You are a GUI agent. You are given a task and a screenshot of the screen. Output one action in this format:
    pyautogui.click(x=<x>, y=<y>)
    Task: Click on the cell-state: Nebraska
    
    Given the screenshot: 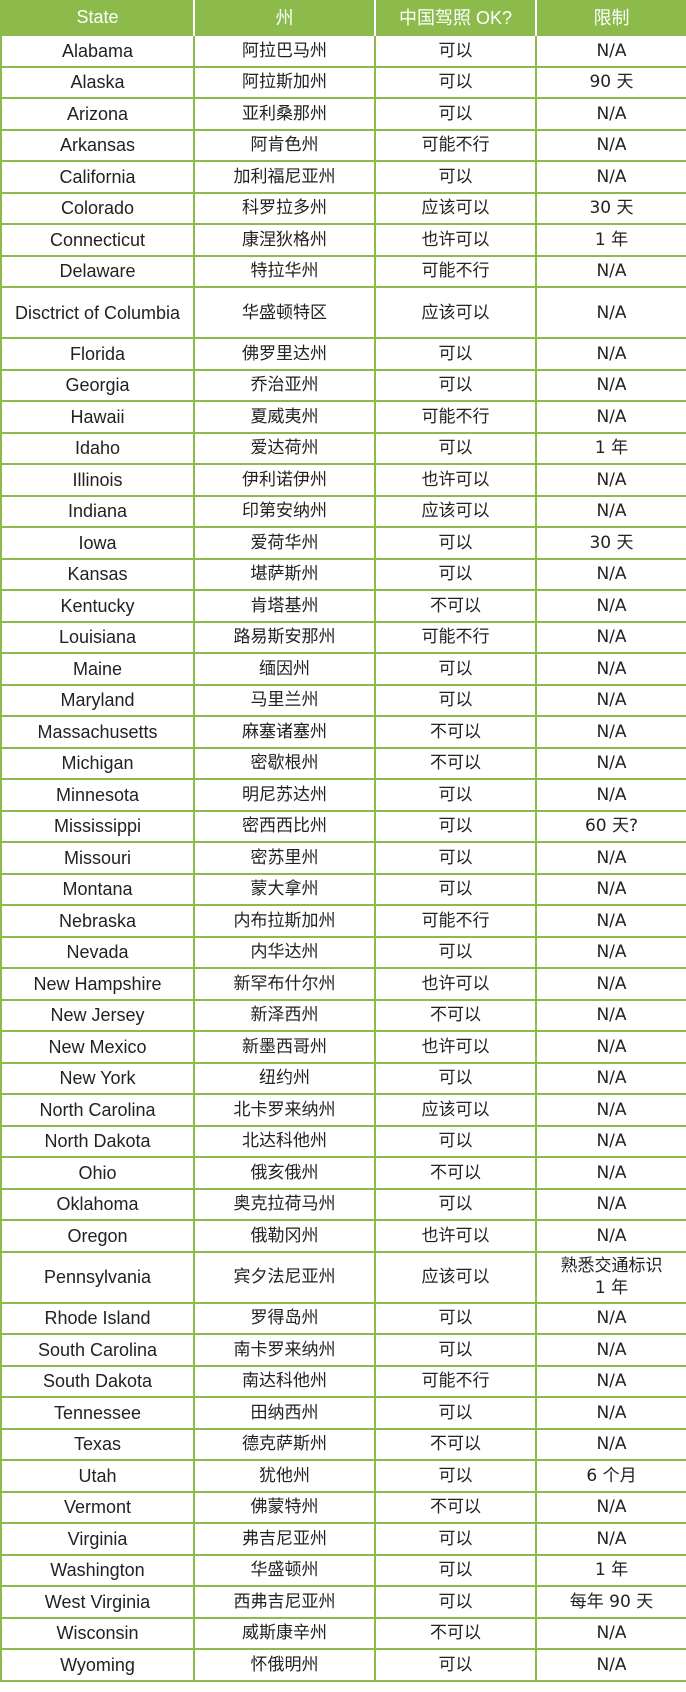 What is the action you would take?
    pyautogui.click(x=97, y=921)
    